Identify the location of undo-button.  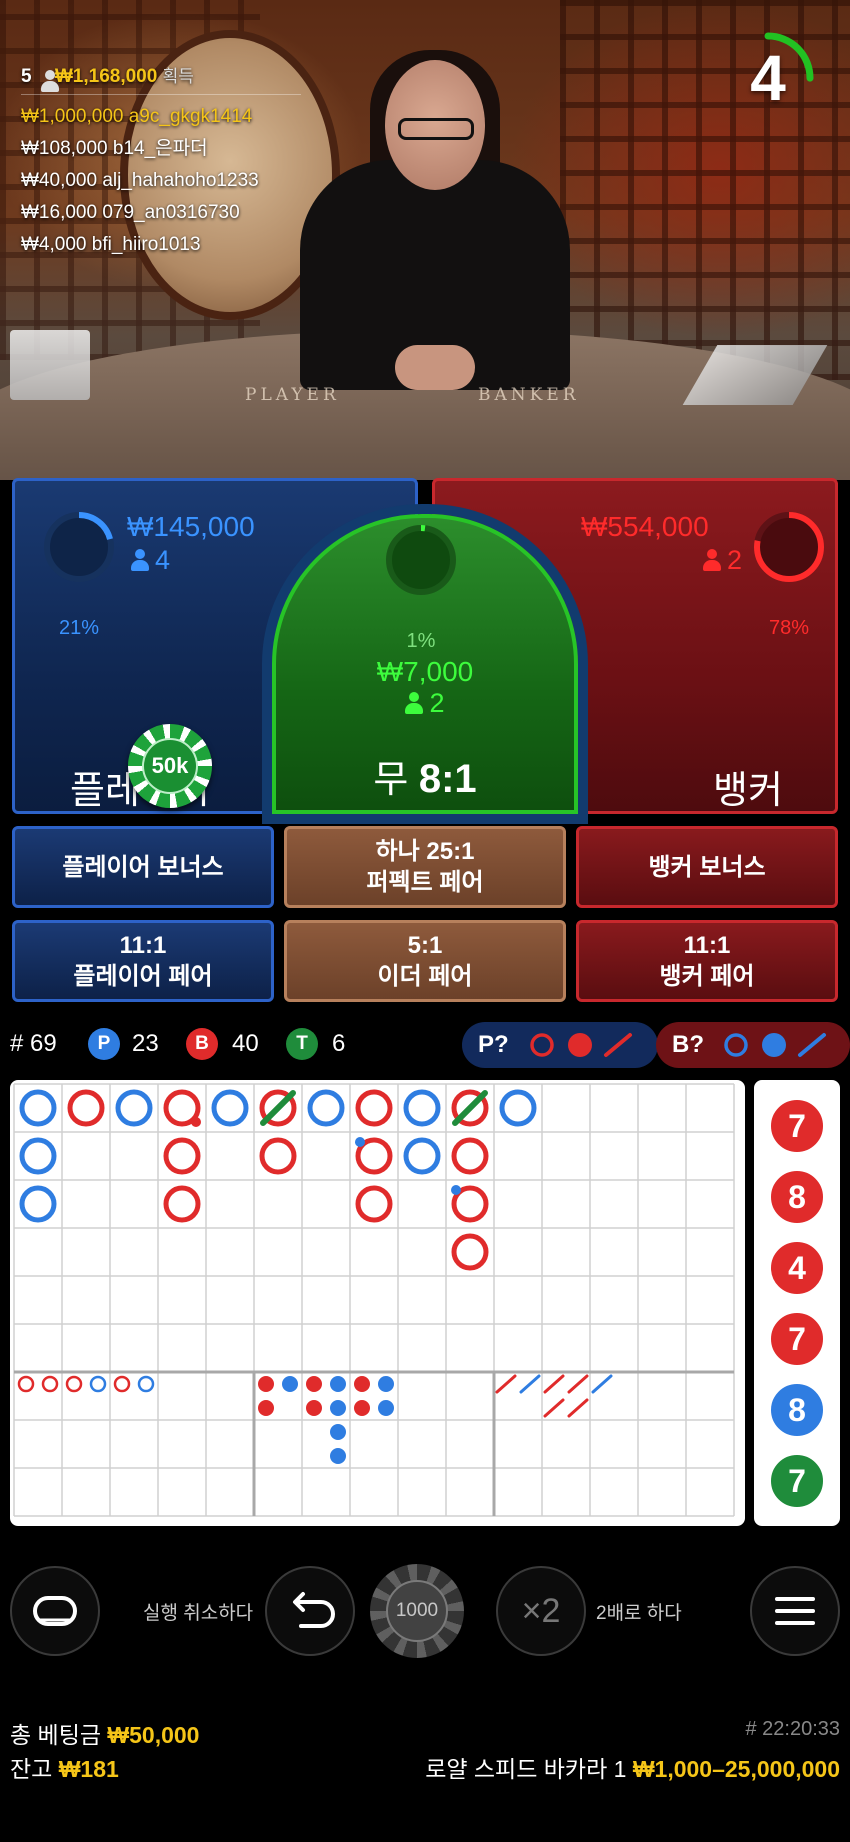
(310, 1611).